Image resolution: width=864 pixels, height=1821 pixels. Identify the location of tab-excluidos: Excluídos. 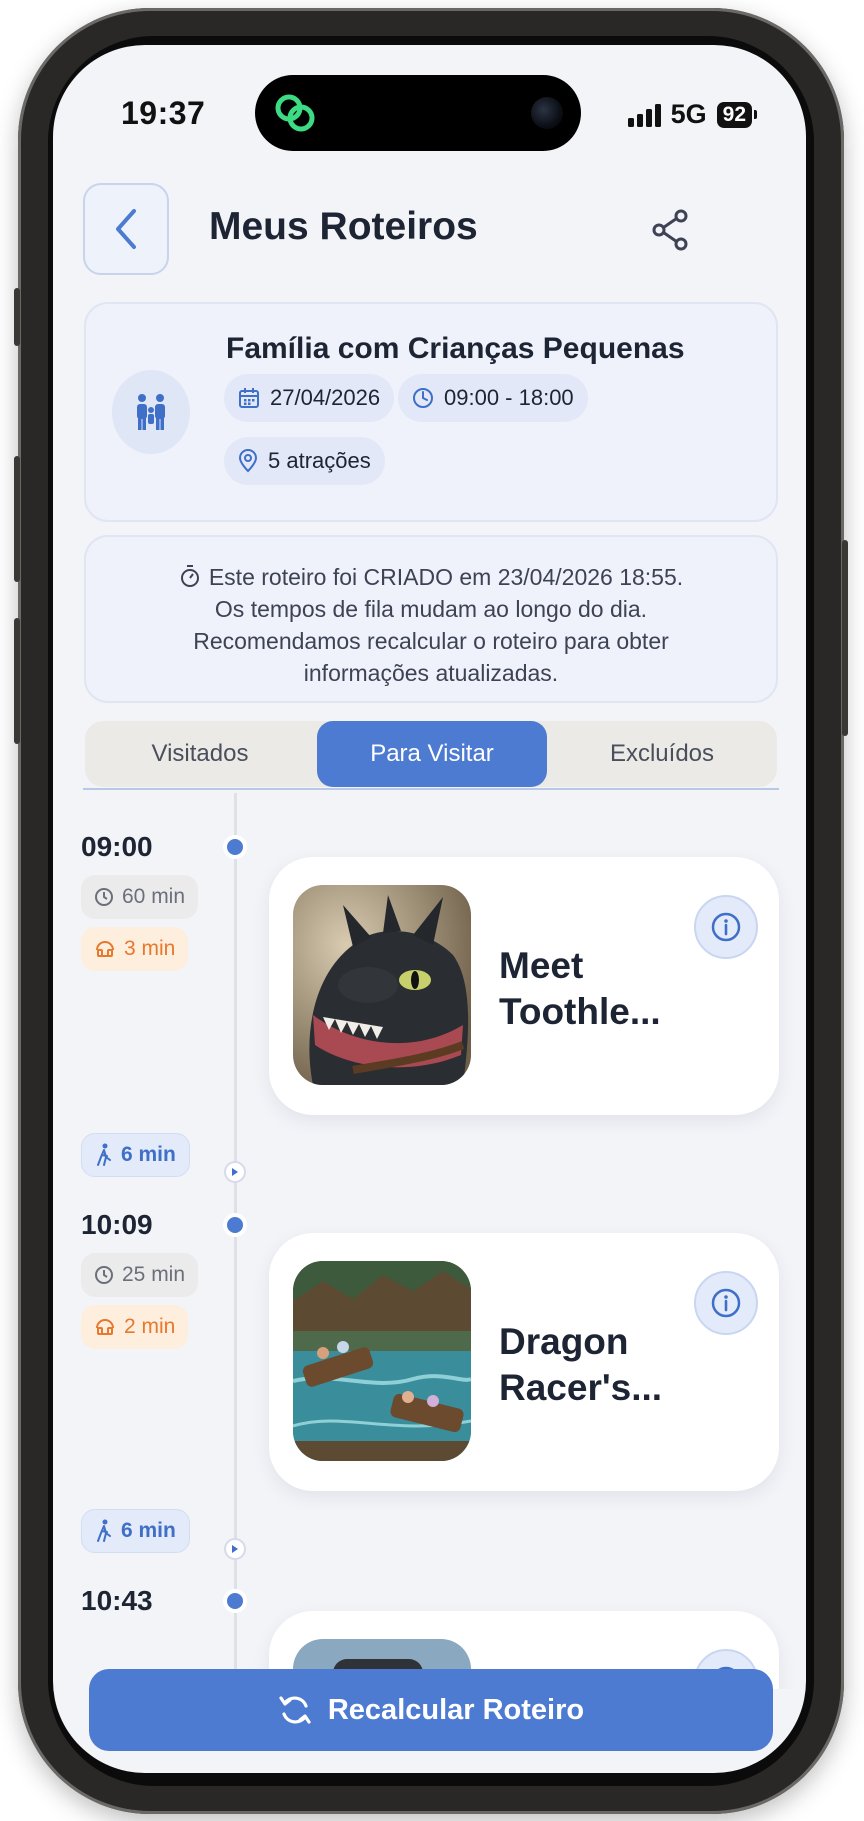
(662, 754).